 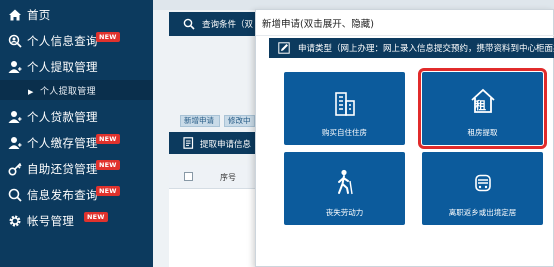 I want to click on sidebar-subitem-personal-withdrawal: ▶ 个人提取管理, so click(x=76, y=90).